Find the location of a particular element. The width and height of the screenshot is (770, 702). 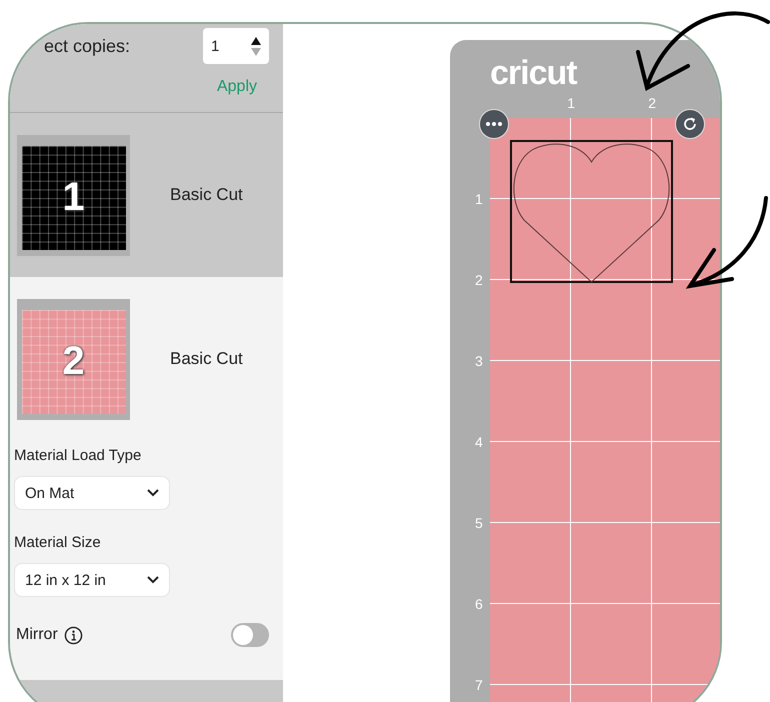

ruler-number: 6 is located at coordinates (479, 604).